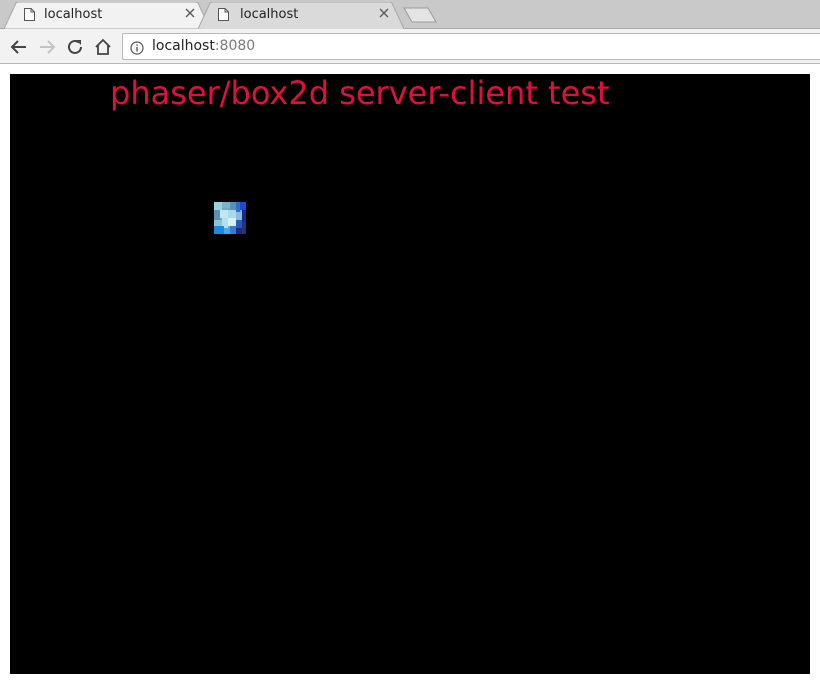  I want to click on url-host: localhost, so click(183, 46).